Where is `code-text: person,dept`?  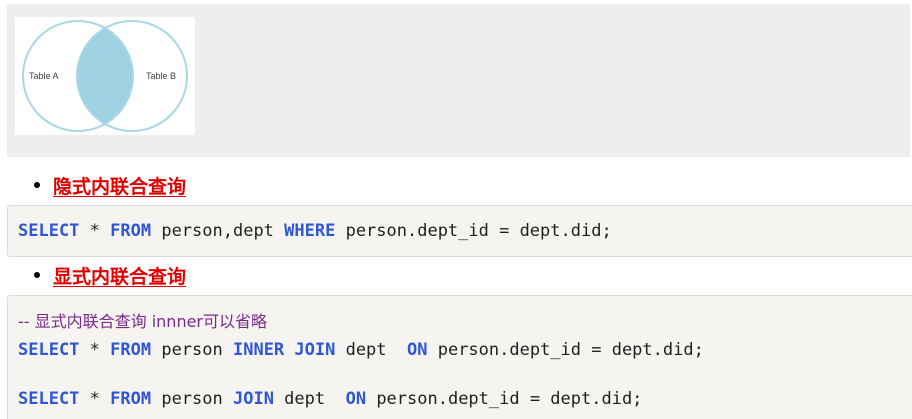 code-text: person,dept is located at coordinates (218, 231).